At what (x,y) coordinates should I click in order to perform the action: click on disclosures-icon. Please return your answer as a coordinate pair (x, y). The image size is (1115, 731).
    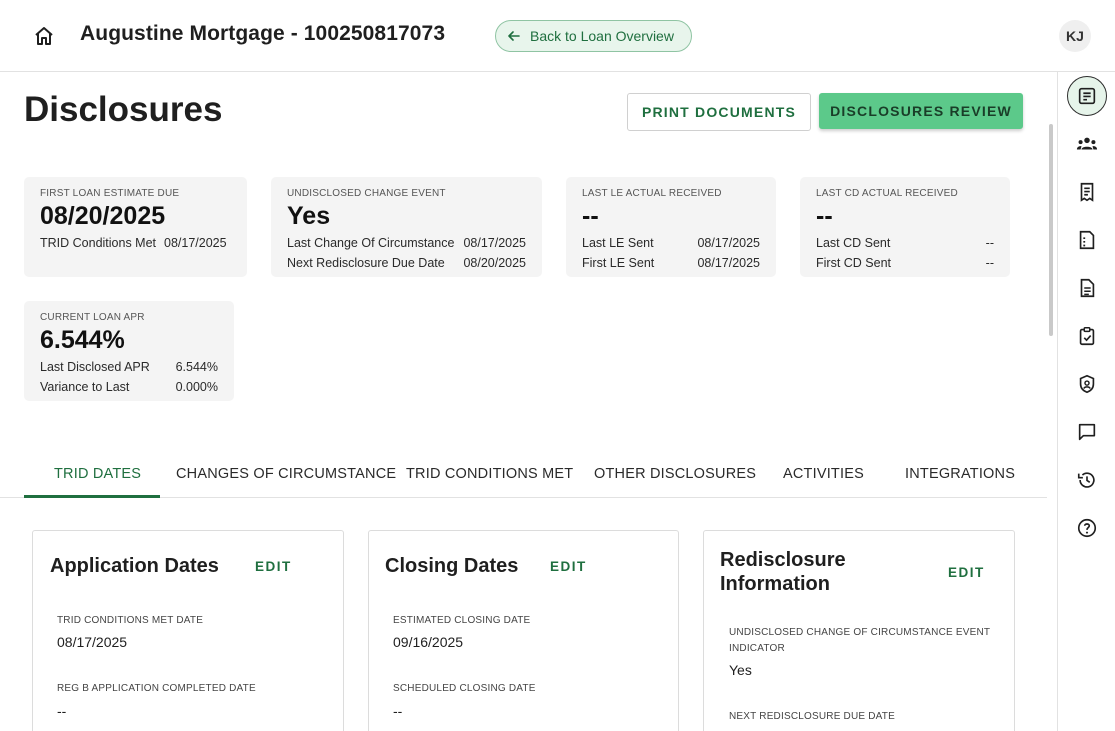
    Looking at the image, I should click on (1087, 96).